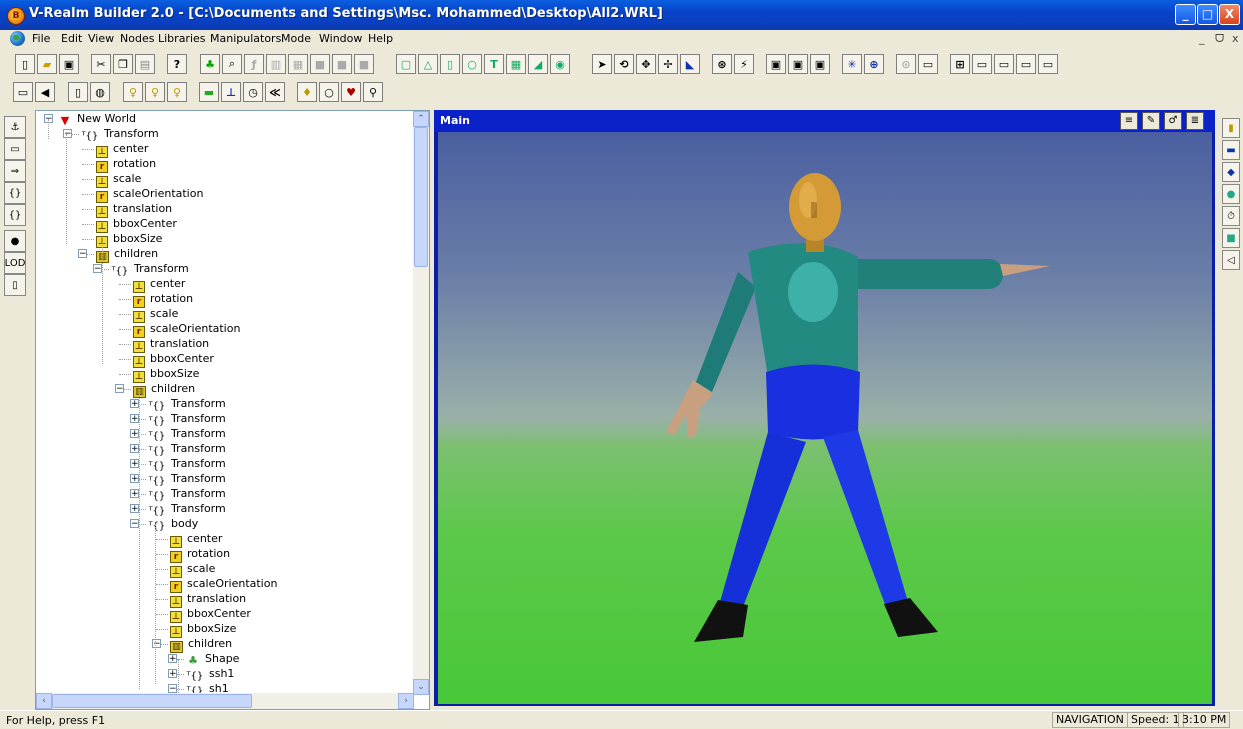 This screenshot has width=1243, height=729. I want to click on cone-icon: △, so click(428, 64).